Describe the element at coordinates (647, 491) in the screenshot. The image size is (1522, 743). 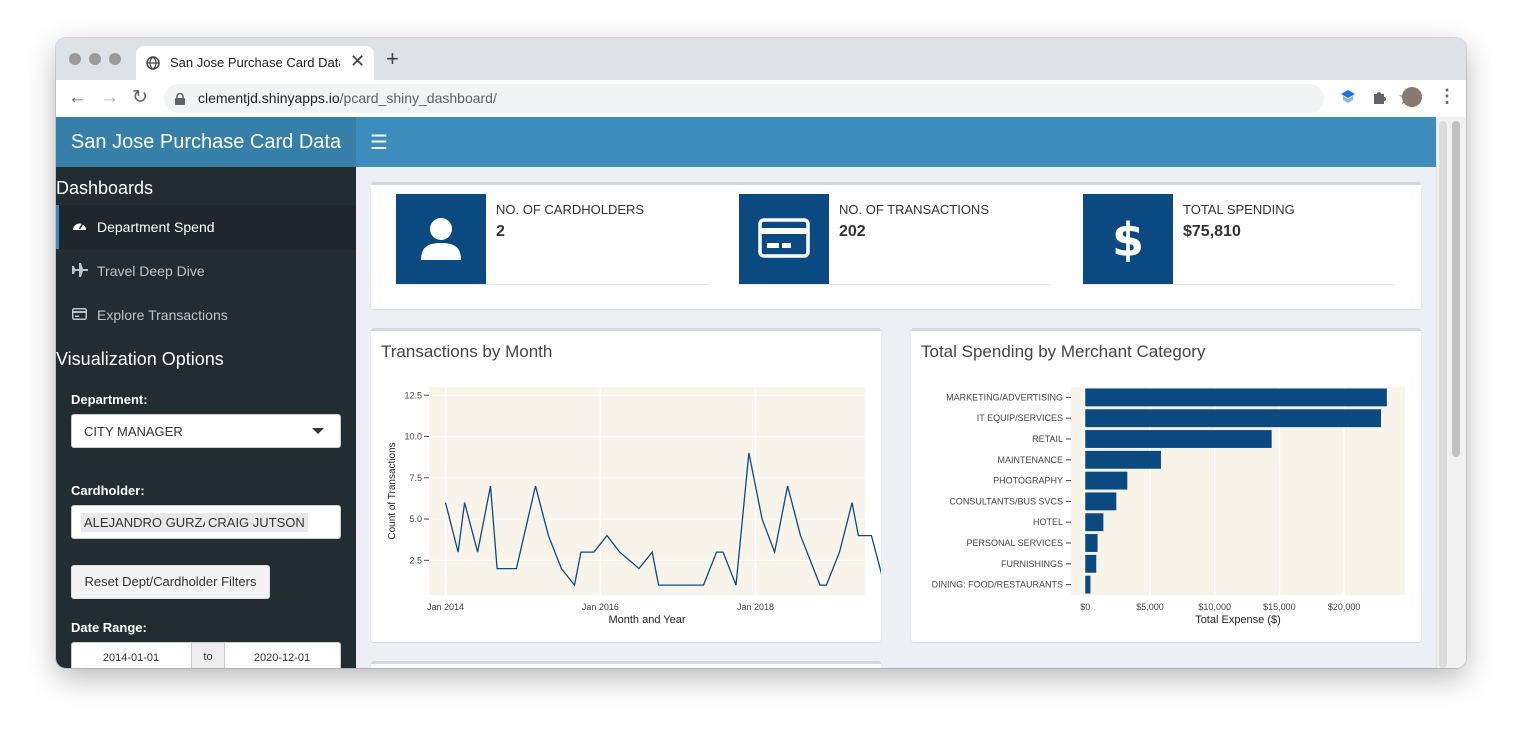
I see `plot-background` at that location.